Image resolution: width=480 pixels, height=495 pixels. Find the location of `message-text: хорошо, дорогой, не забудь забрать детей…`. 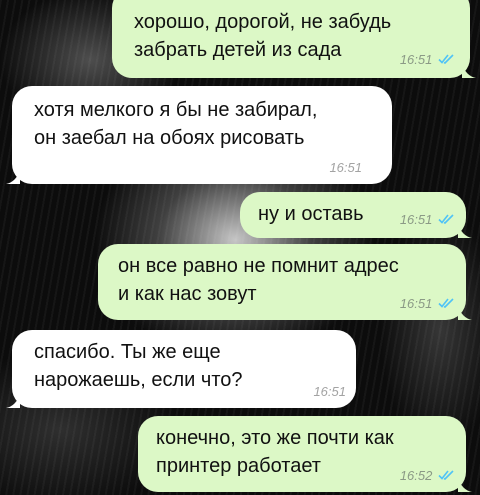

message-text: хорошо, дорогой, не забудь забрать детей… is located at coordinates (263, 36).